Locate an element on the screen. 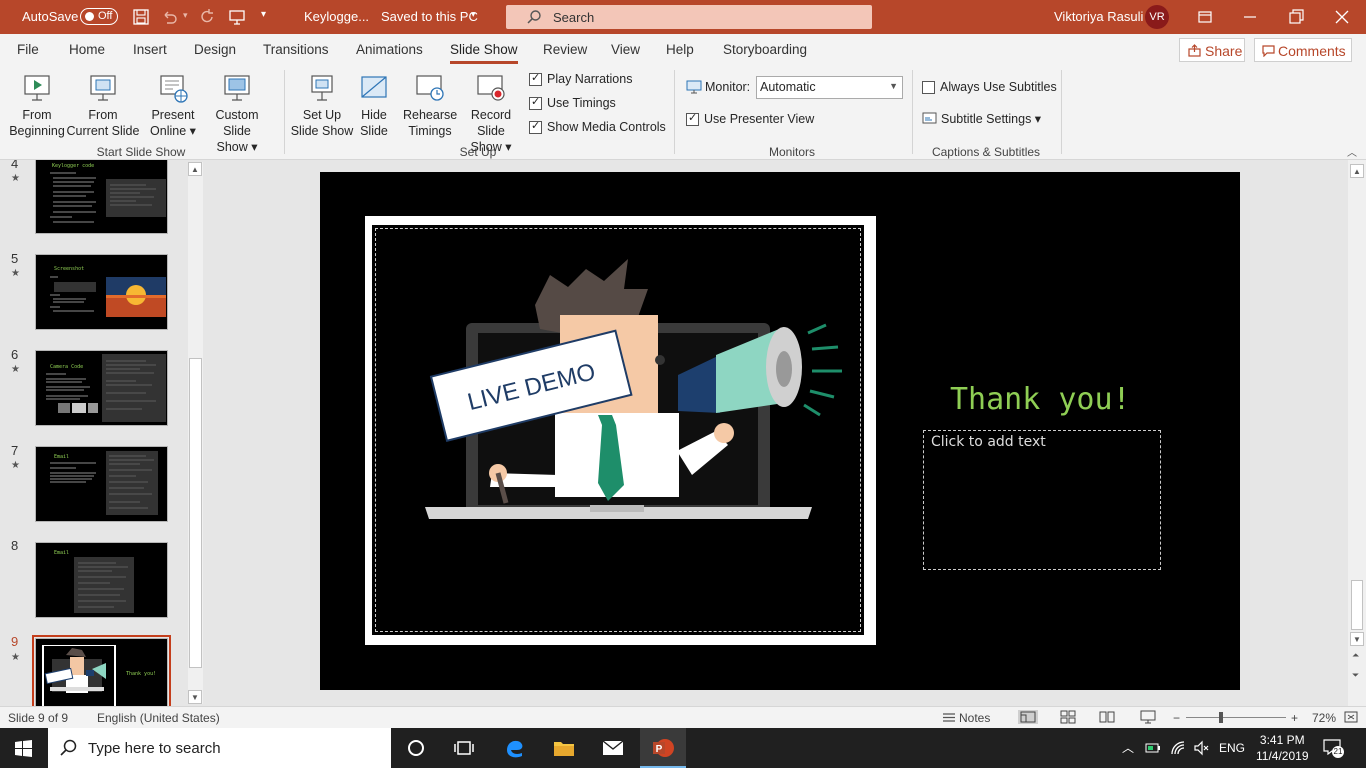  slide-thumbnail-8: Email is located at coordinates (101, 580).